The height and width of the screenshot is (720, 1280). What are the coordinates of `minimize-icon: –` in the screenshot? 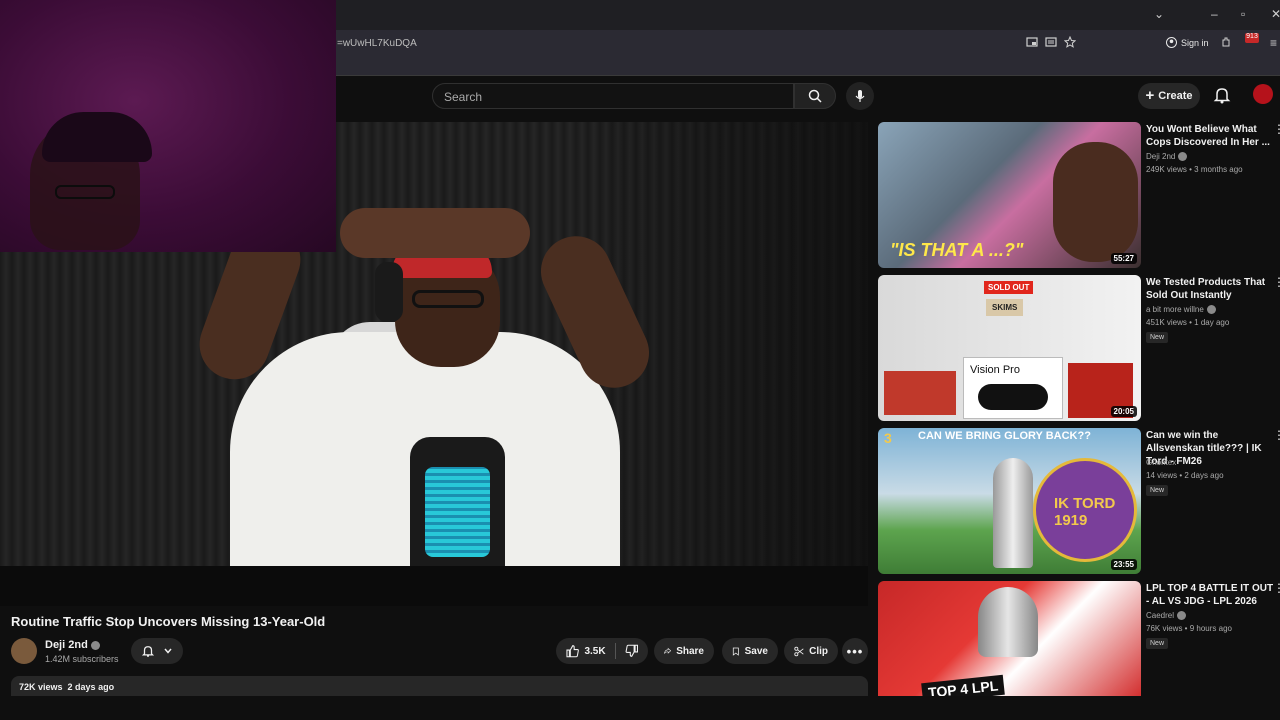 It's located at (1214, 14).